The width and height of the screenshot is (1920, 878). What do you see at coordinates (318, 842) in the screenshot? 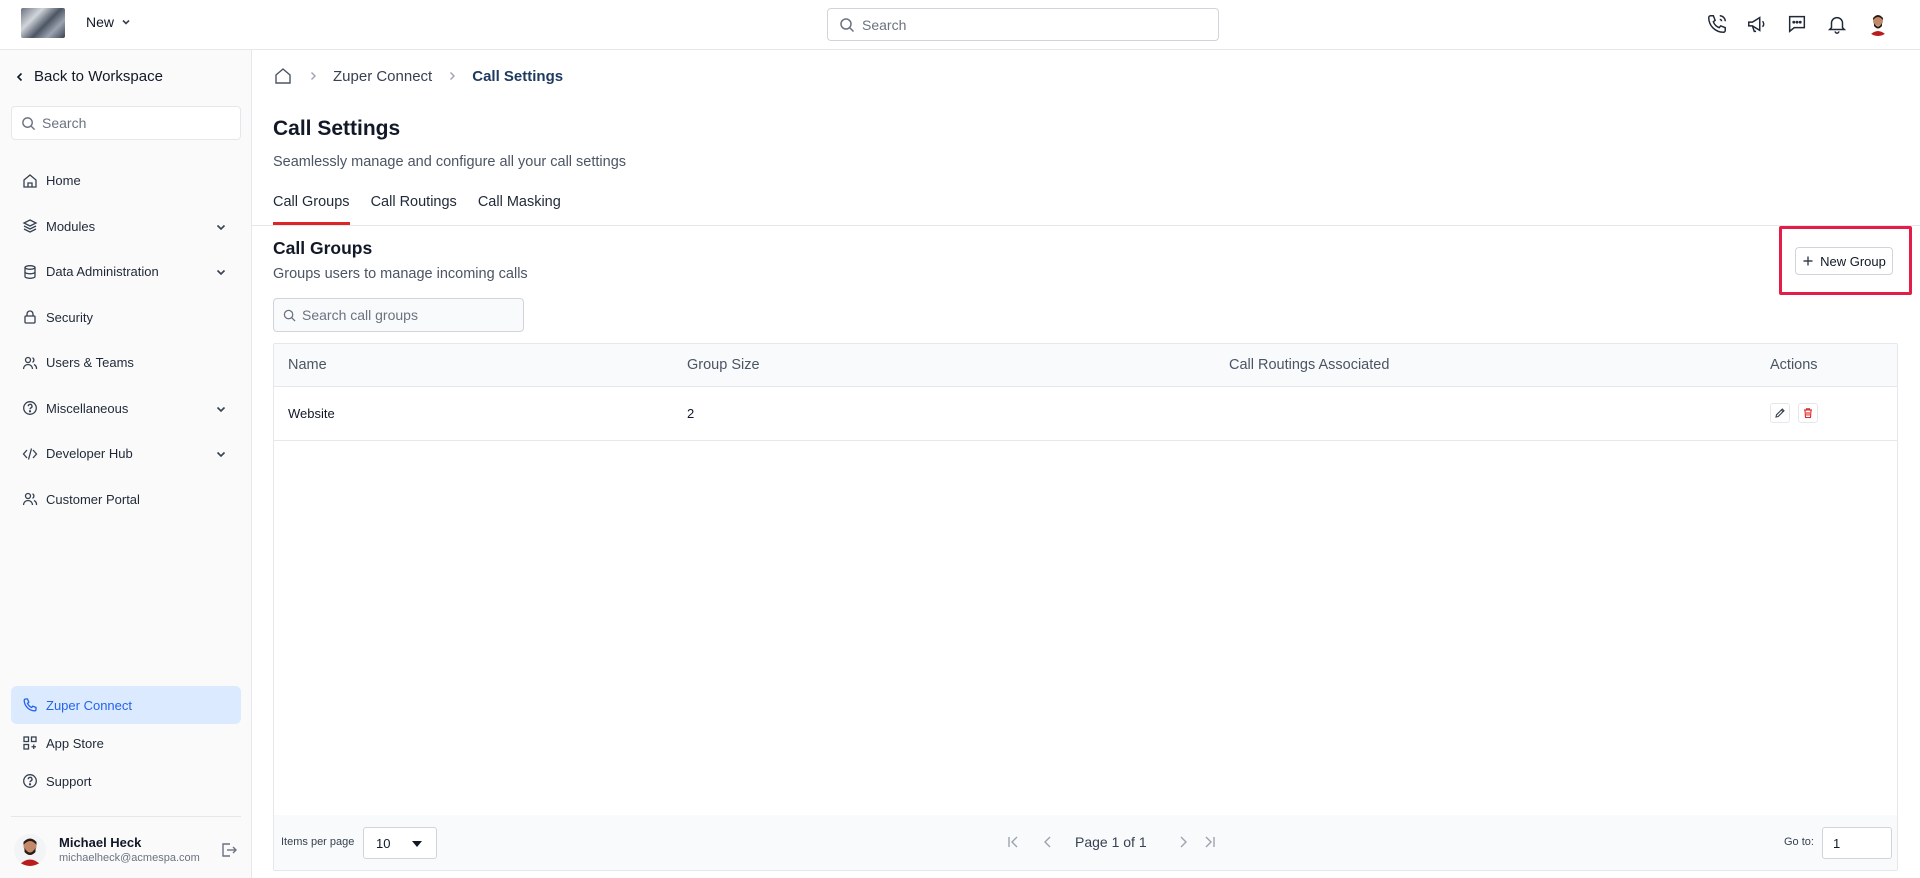
I see `items-per-page-label: Items per page` at bounding box center [318, 842].